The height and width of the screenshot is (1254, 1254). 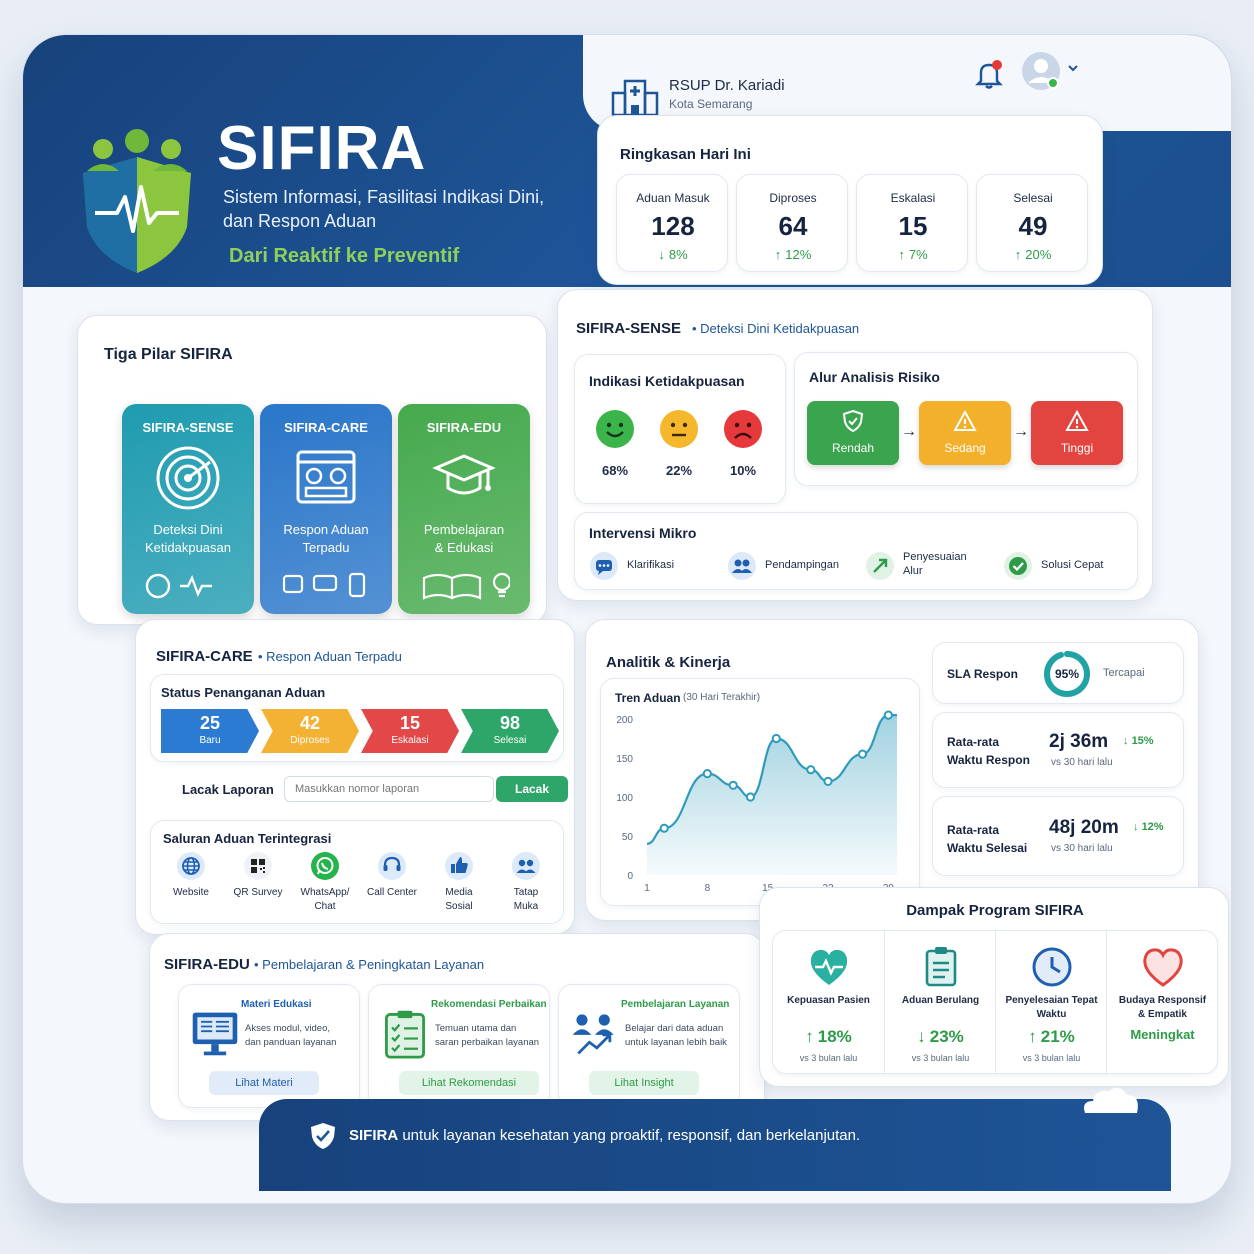 What do you see at coordinates (334, 656) in the screenshot?
I see `care-subtitle-text: Respon Aduan Terpadu` at bounding box center [334, 656].